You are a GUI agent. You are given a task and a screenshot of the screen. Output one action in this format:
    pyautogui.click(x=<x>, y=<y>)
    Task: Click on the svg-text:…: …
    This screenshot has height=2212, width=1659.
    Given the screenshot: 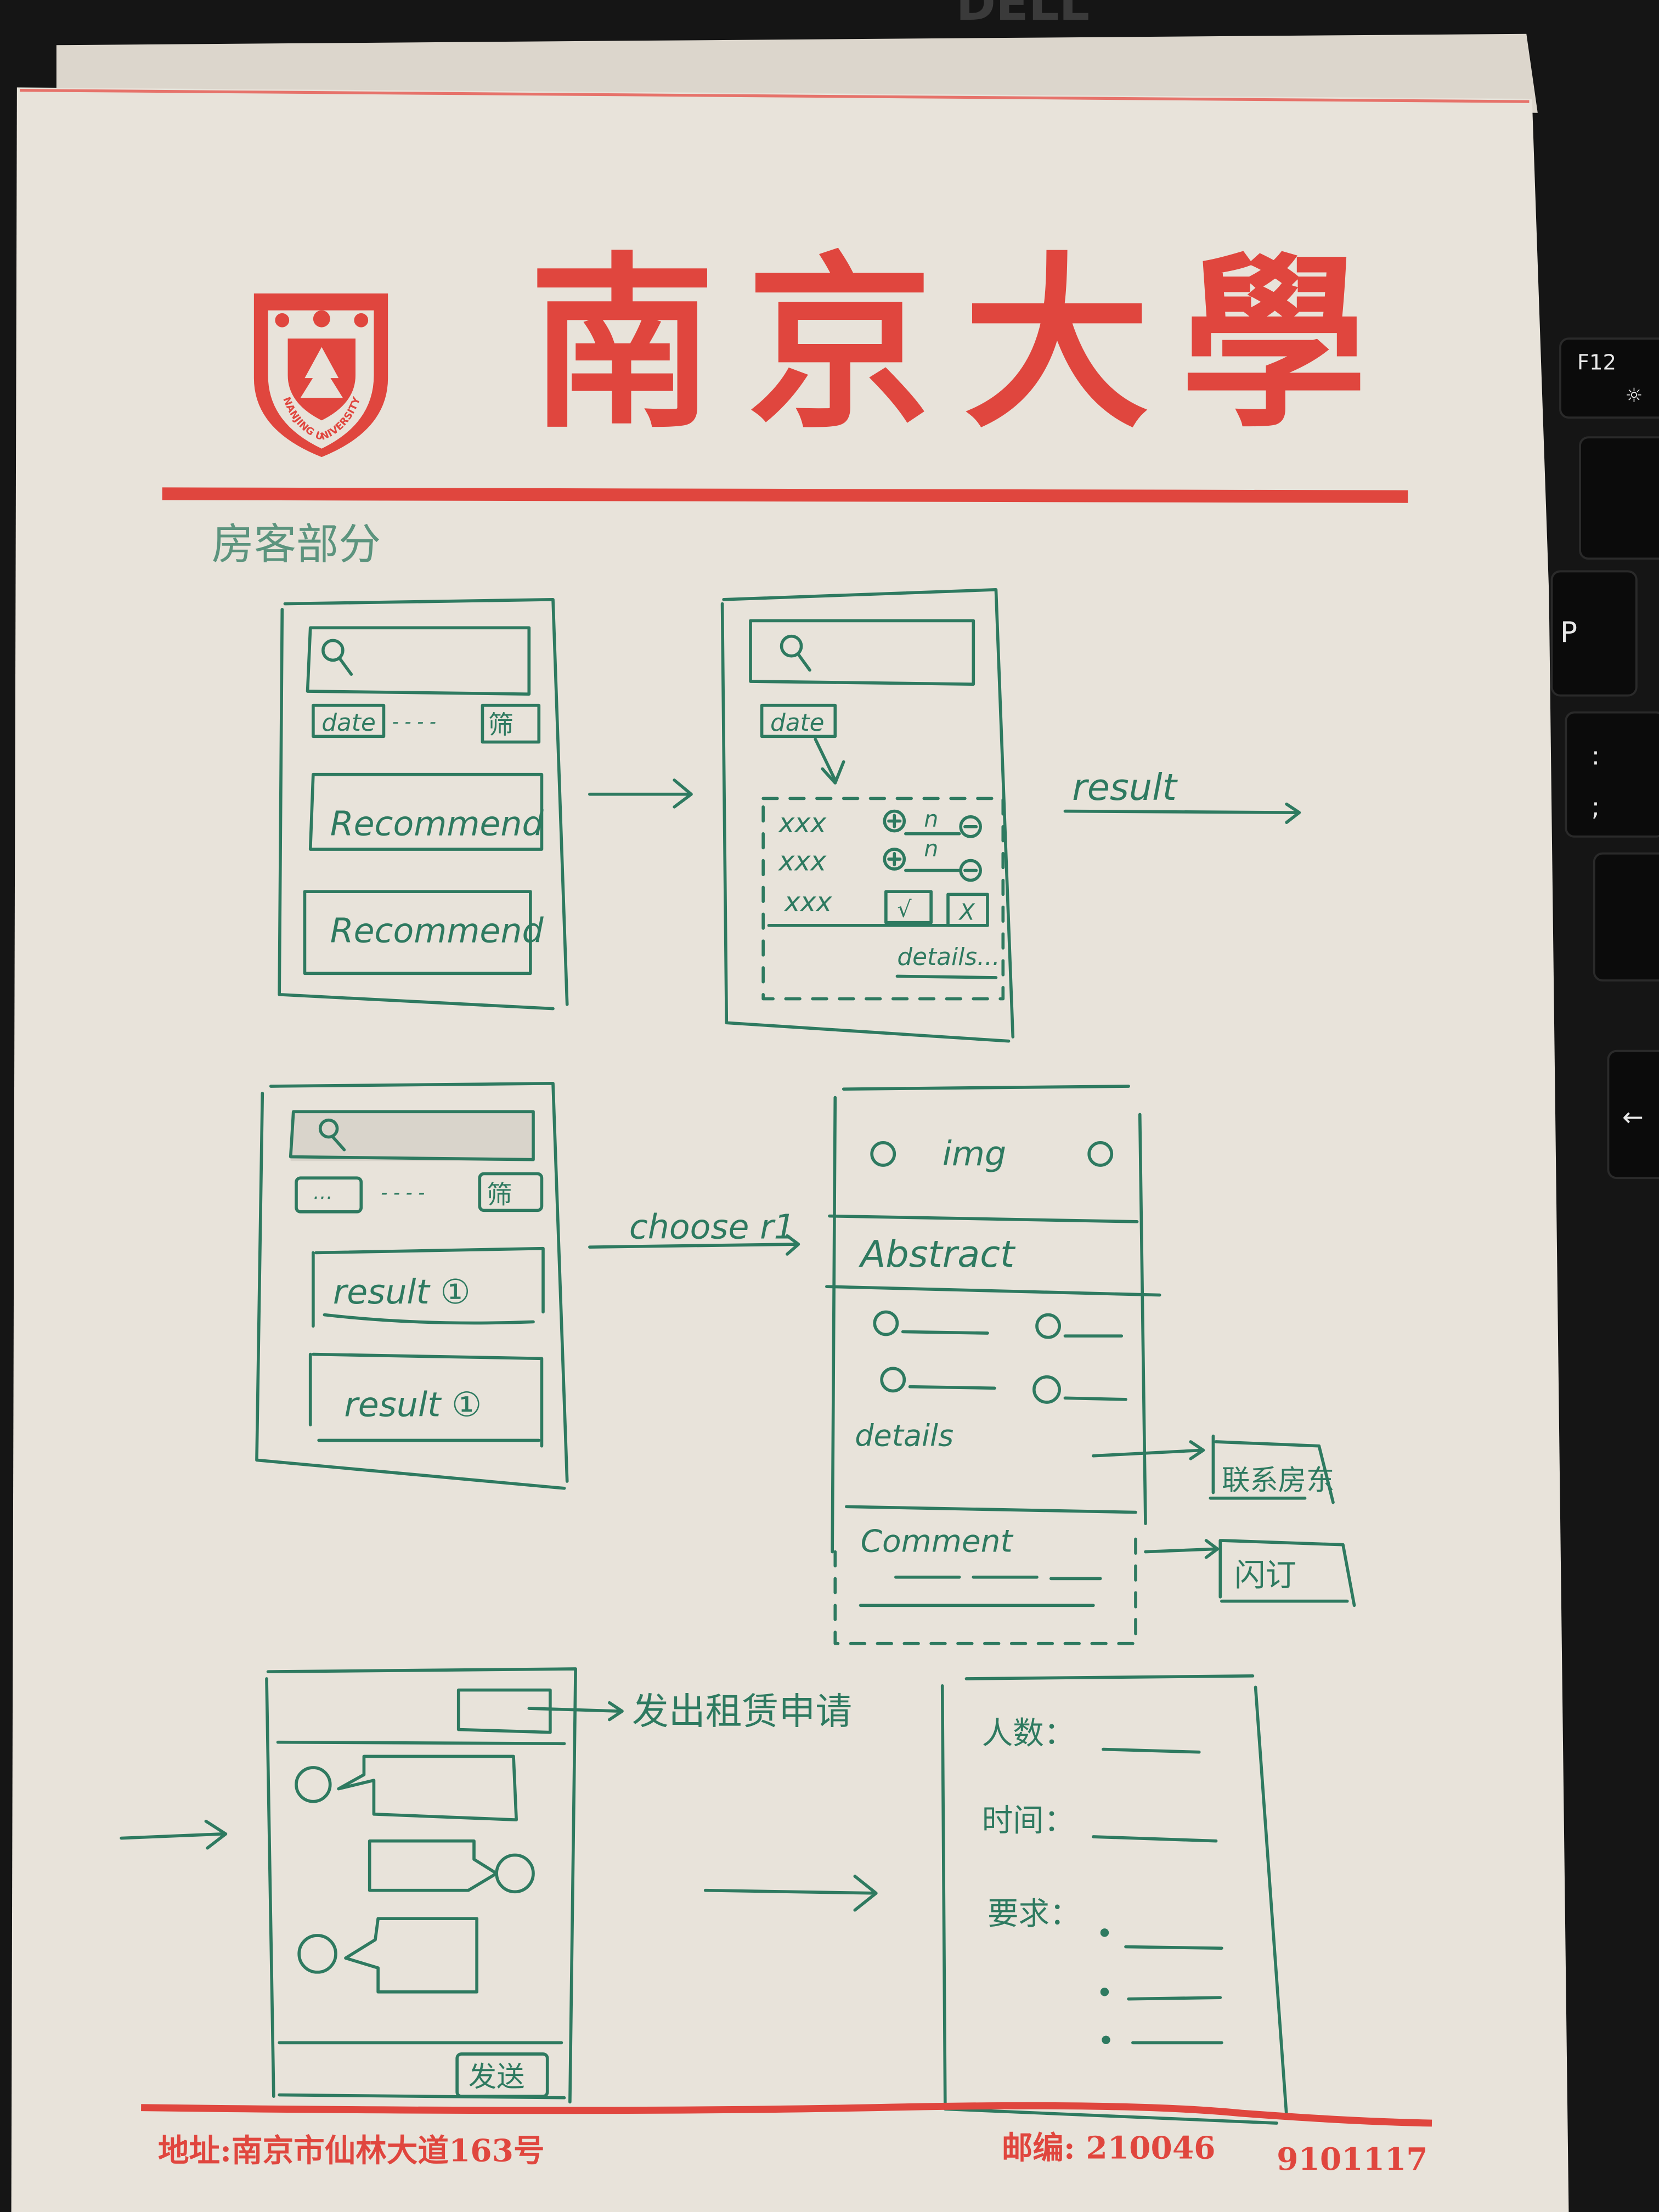 What is the action you would take?
    pyautogui.click(x=323, y=1193)
    